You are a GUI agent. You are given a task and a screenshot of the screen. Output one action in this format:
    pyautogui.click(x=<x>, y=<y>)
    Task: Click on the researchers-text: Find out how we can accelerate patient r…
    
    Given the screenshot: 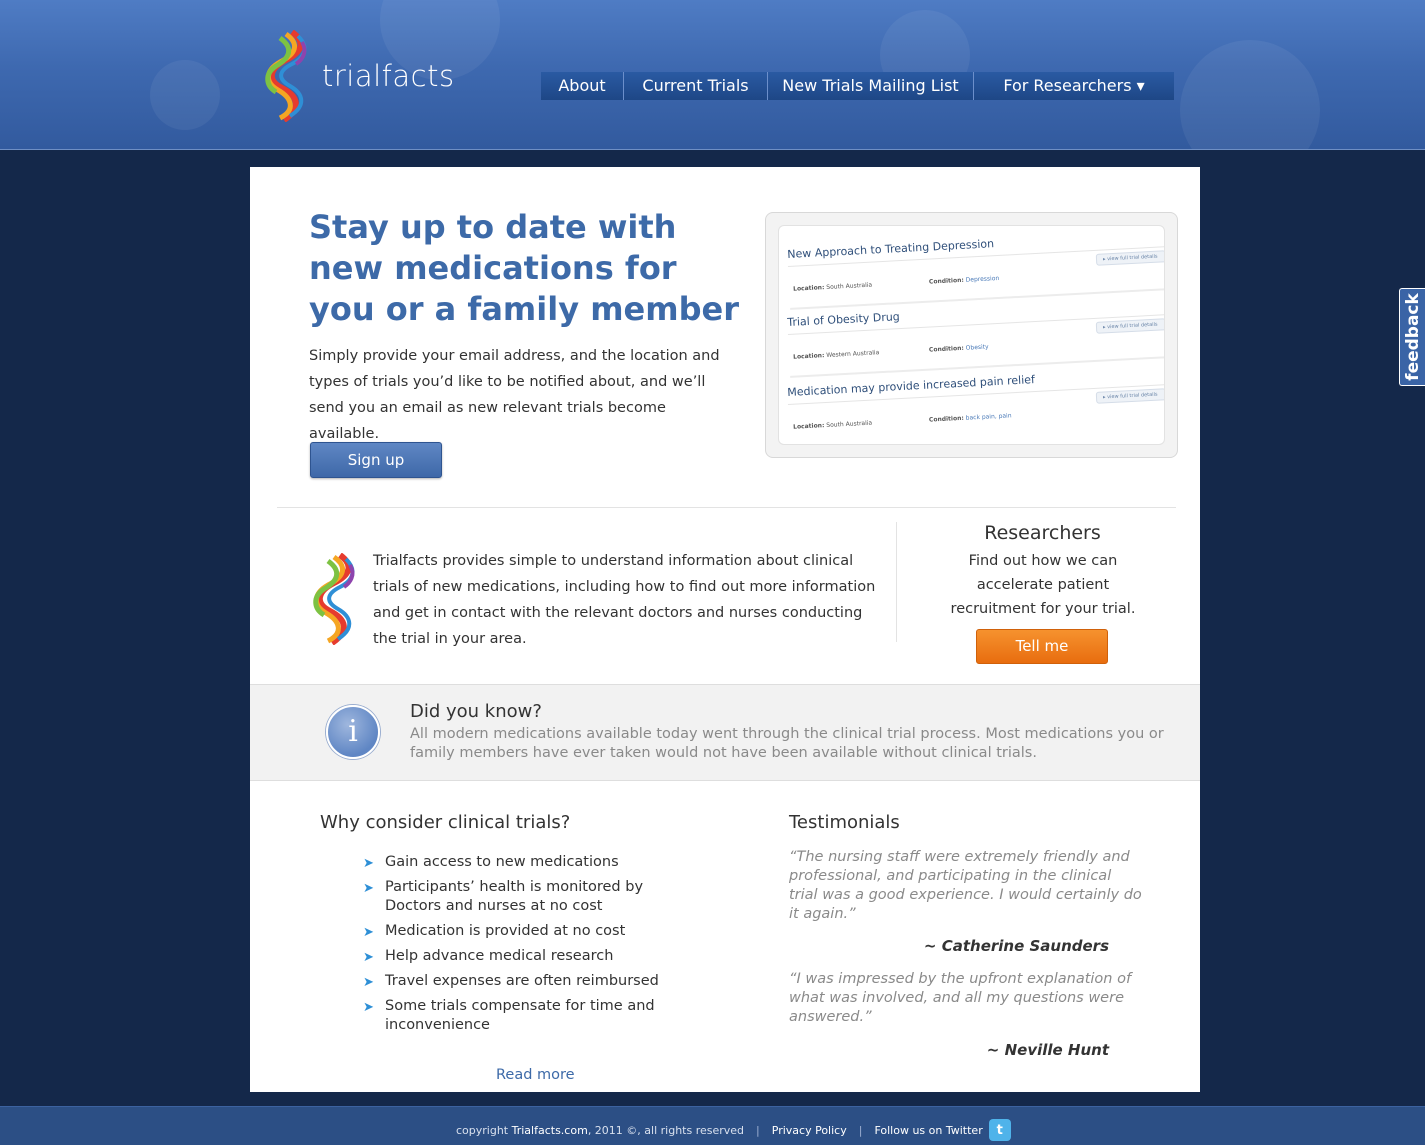 What is the action you would take?
    pyautogui.click(x=1043, y=585)
    